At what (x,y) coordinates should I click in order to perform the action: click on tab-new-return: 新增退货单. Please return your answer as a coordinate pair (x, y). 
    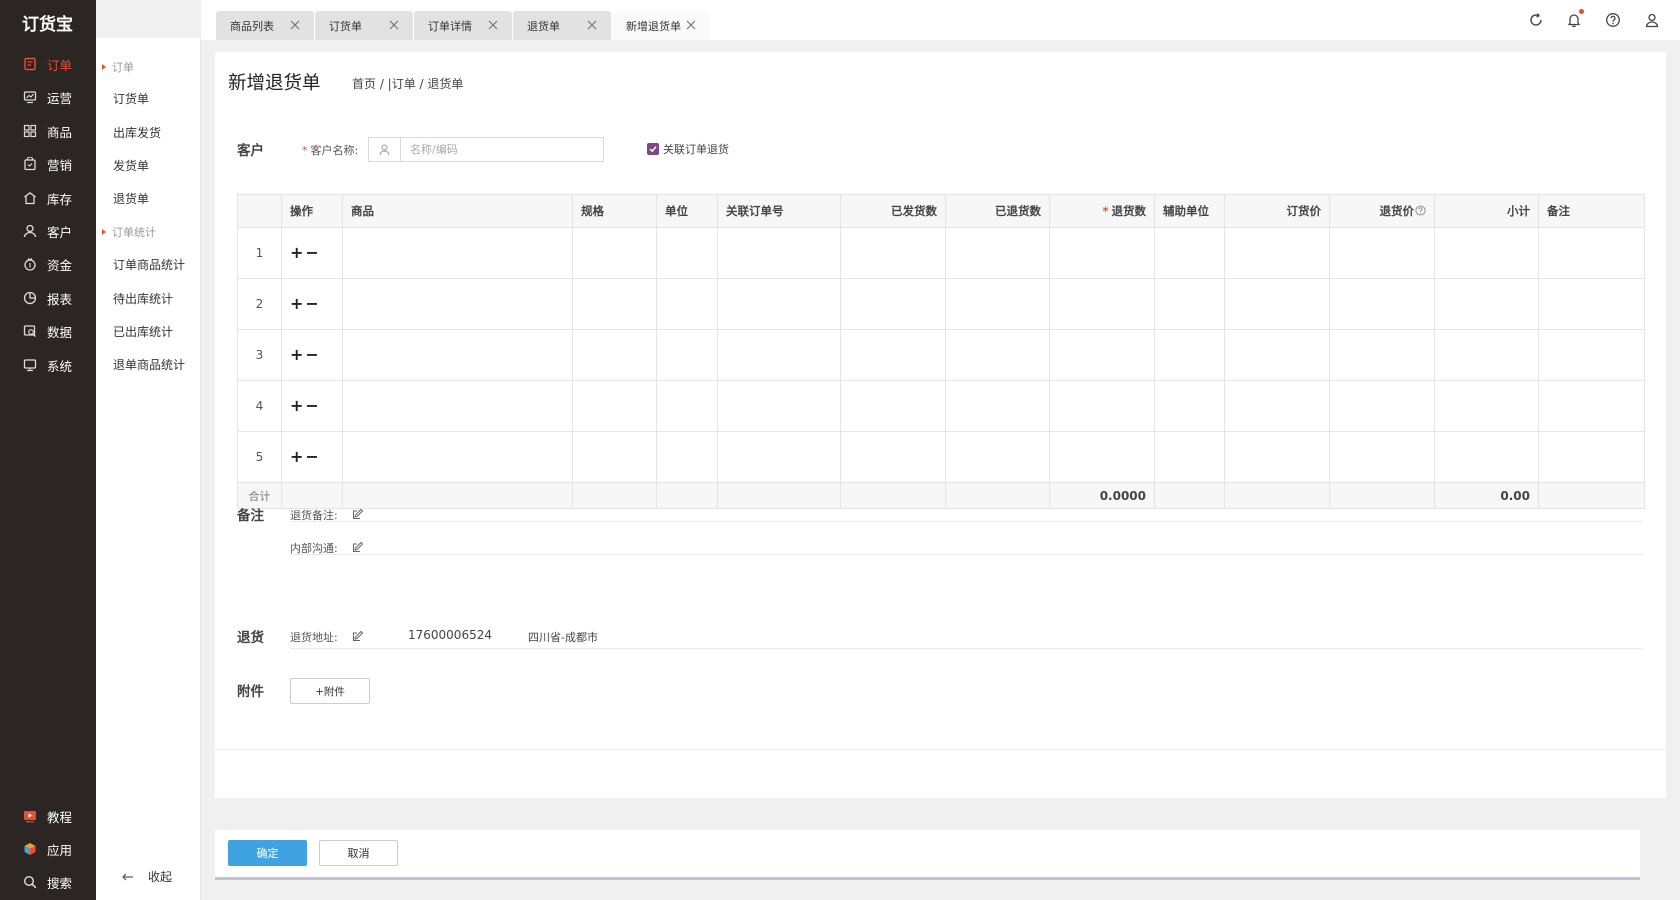
    Looking at the image, I should click on (661, 25).